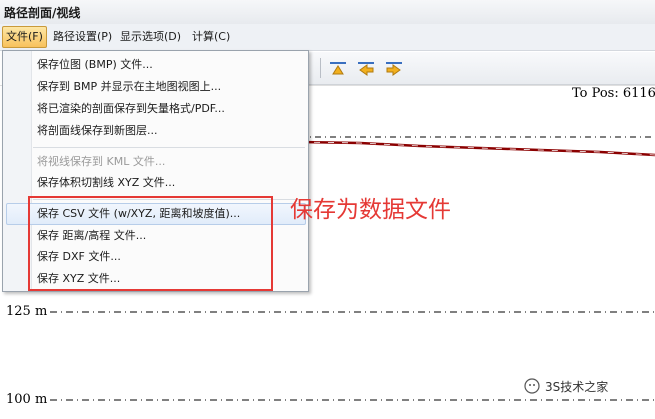 The image size is (655, 419). Describe the element at coordinates (169, 147) in the screenshot. I see `menu-separator` at that location.